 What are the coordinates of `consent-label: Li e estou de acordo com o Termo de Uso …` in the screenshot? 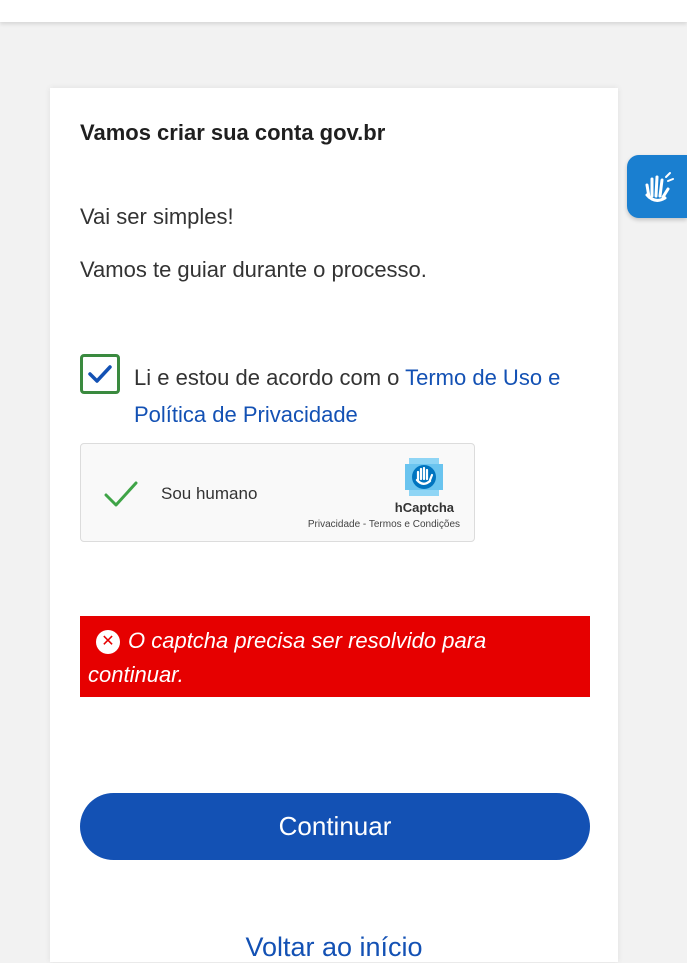 It's located at (354, 396).